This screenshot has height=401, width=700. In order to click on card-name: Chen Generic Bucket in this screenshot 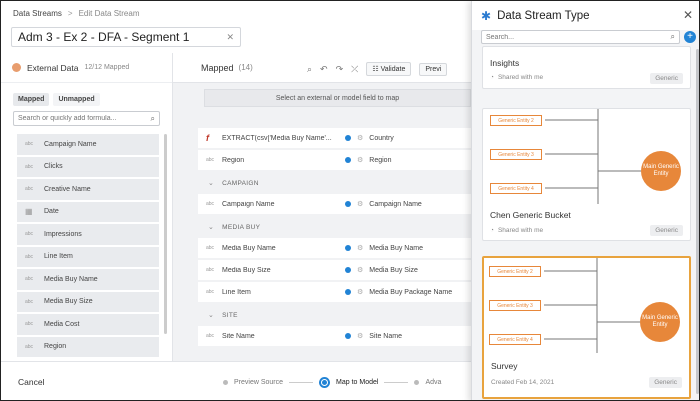, I will do `click(530, 215)`.